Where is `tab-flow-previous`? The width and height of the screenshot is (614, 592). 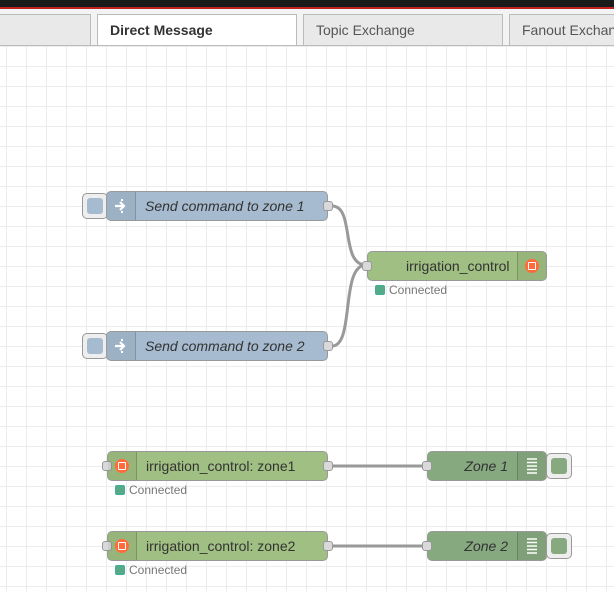 tab-flow-previous is located at coordinates (45, 29).